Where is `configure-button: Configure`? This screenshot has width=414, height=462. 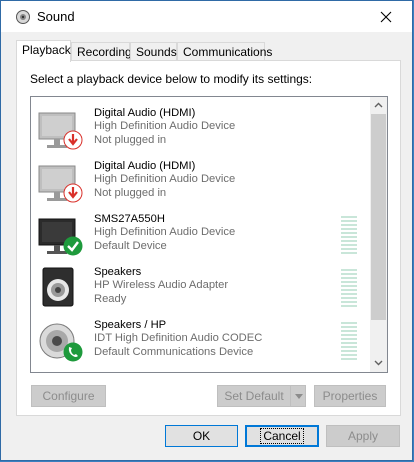
configure-button: Configure is located at coordinates (68, 396).